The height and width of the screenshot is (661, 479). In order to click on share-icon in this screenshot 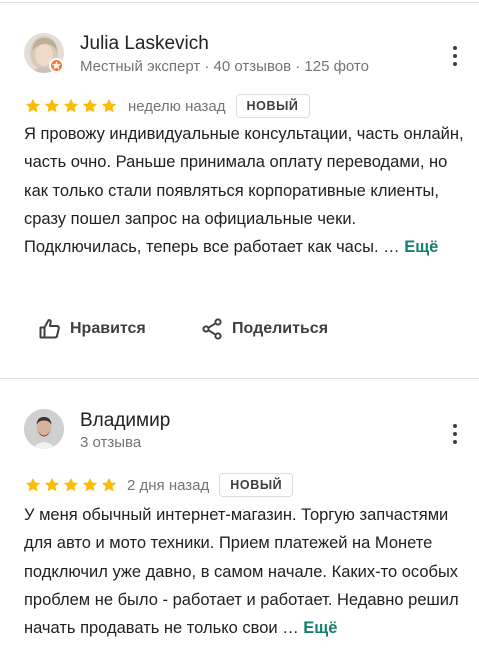, I will do `click(212, 329)`.